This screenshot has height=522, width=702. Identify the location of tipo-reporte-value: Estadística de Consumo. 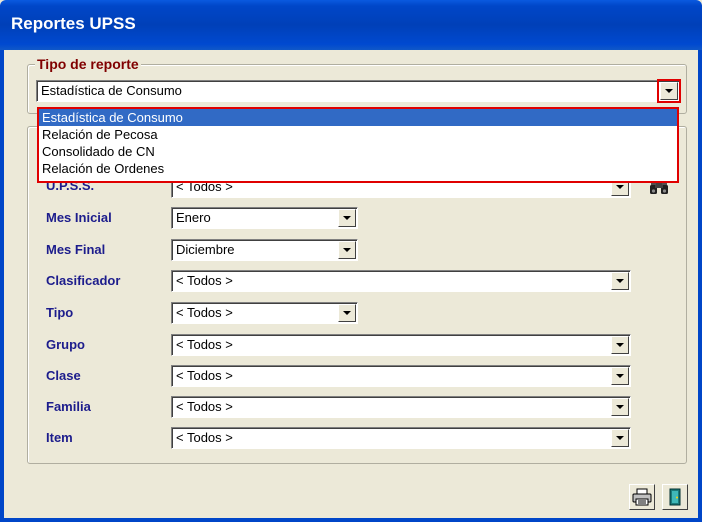
(111, 90).